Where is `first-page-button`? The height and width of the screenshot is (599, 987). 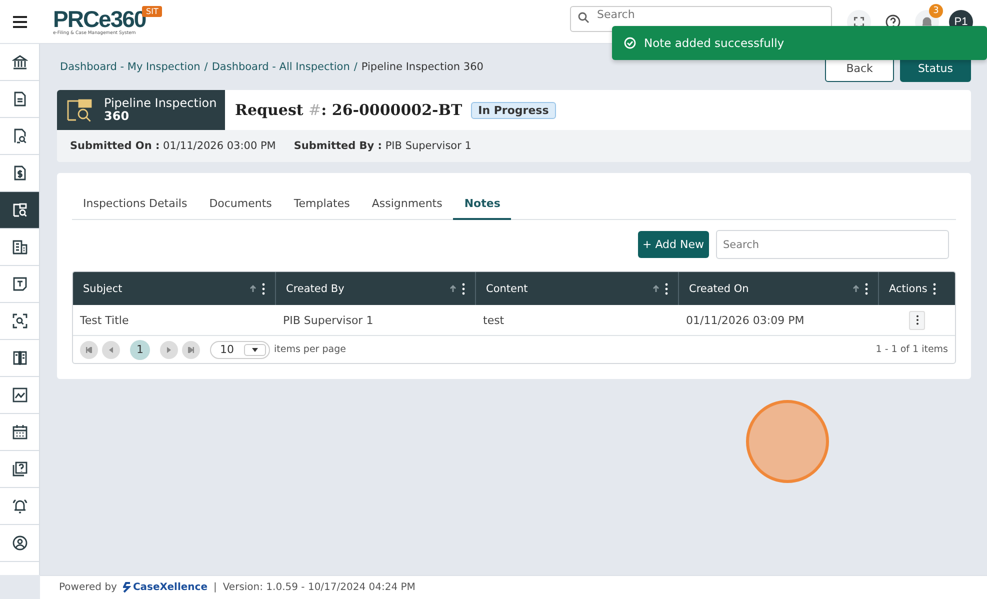
first-page-button is located at coordinates (89, 349).